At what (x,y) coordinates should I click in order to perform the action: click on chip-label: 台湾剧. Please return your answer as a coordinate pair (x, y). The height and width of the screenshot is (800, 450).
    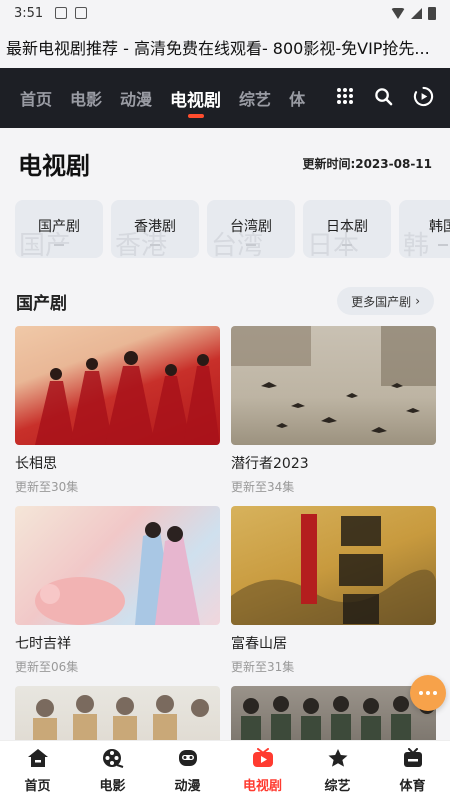
    Looking at the image, I should click on (251, 227).